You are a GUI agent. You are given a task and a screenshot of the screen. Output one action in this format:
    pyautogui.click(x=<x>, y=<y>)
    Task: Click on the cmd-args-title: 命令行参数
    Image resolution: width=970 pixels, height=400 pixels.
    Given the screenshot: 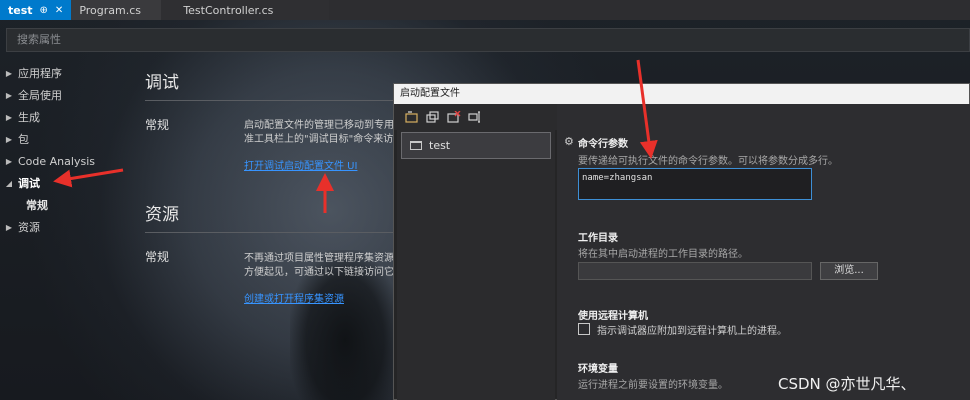 What is the action you would take?
    pyautogui.click(x=603, y=144)
    